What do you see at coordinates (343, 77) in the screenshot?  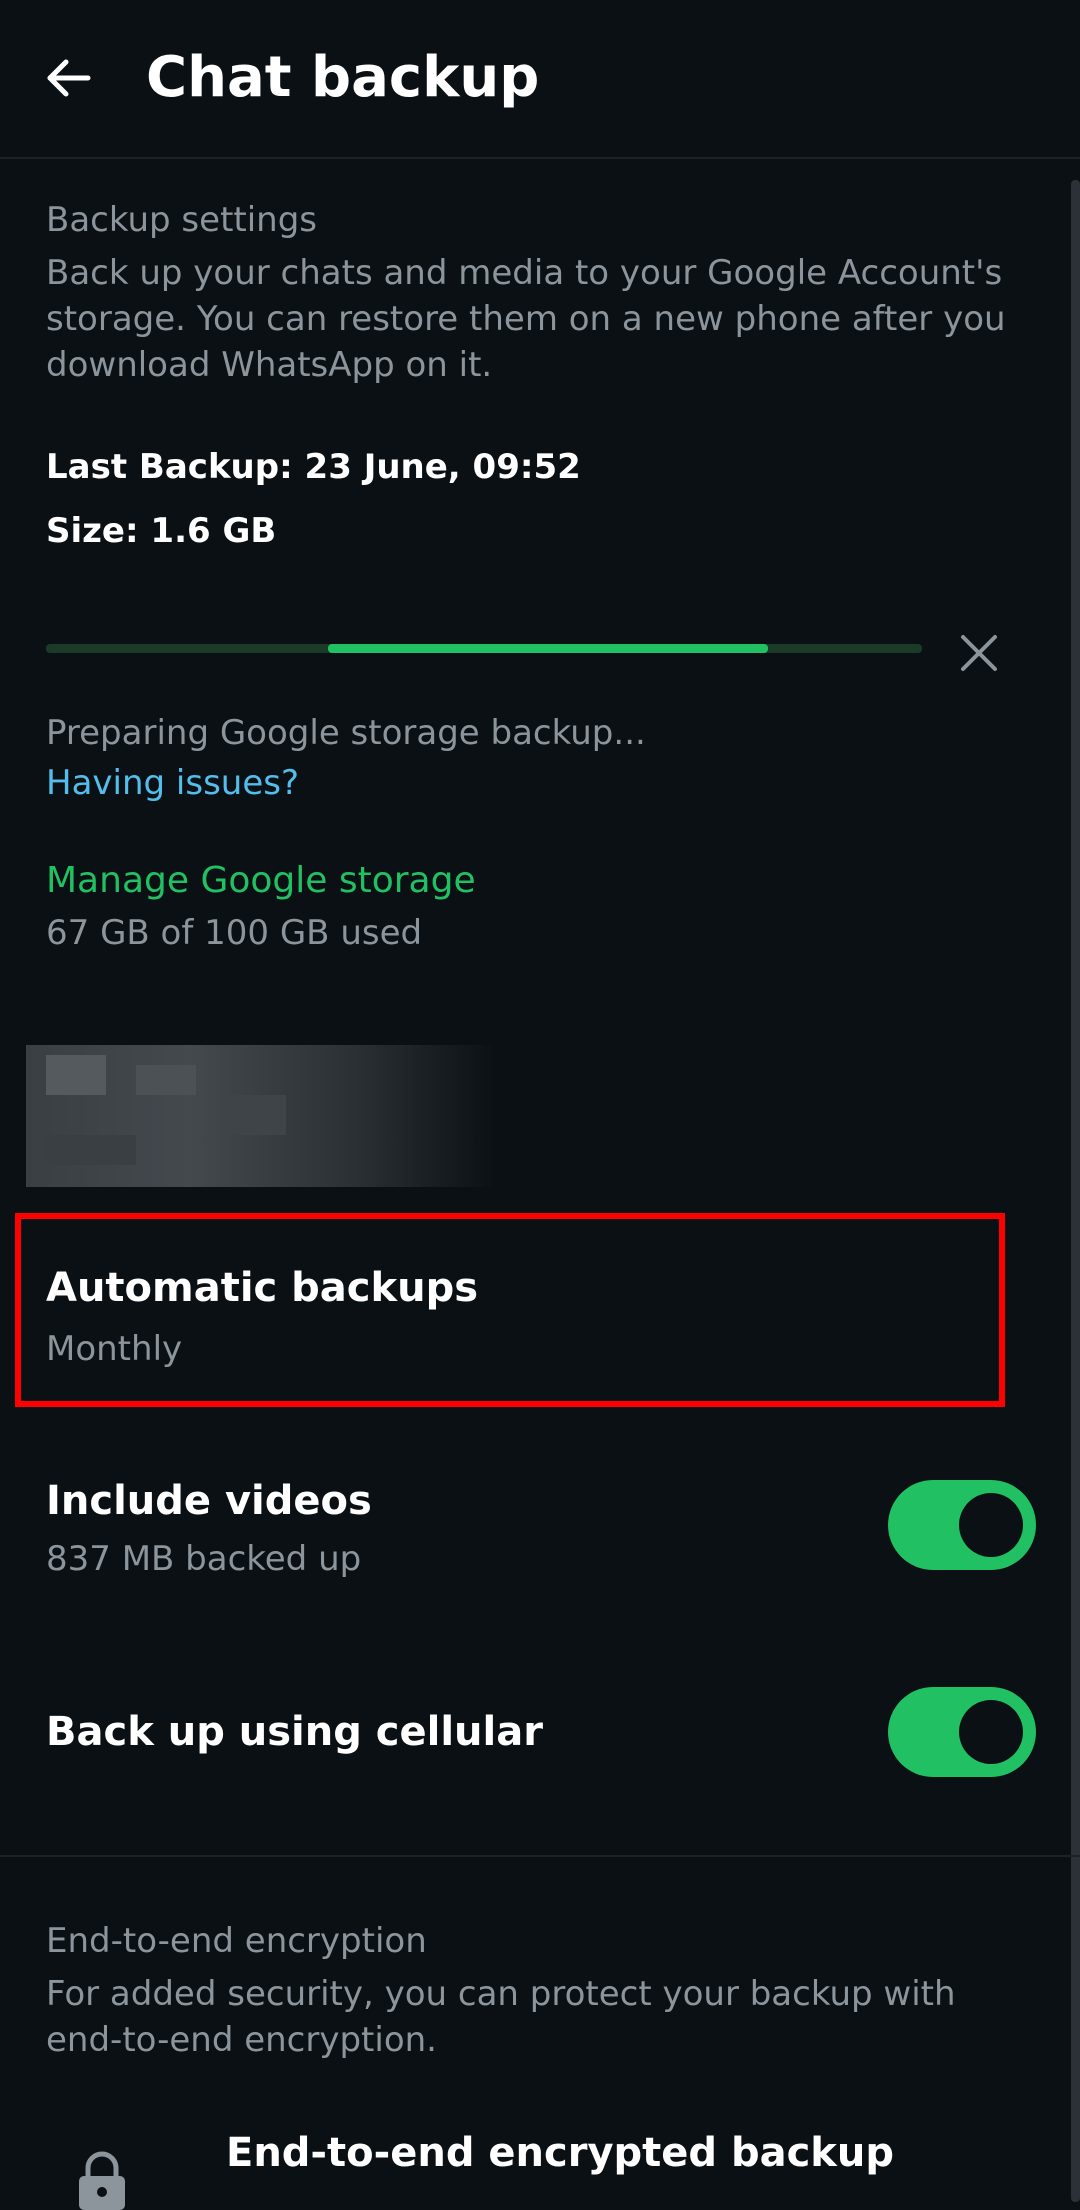 I see `page-title: Chat backup` at bounding box center [343, 77].